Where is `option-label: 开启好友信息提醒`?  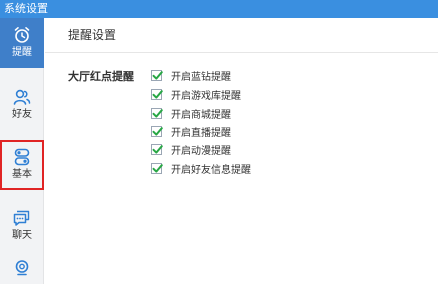 option-label: 开启好友信息提醒 is located at coordinates (211, 170).